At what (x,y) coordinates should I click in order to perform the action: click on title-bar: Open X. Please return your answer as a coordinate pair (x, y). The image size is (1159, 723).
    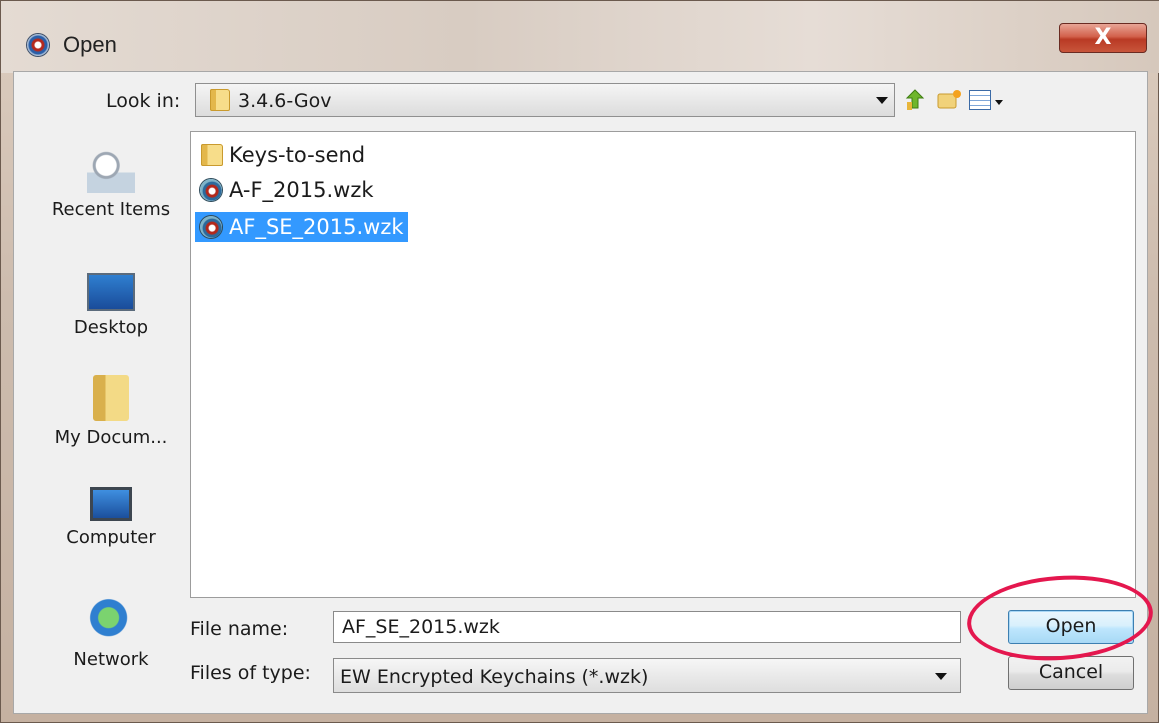
    Looking at the image, I should click on (580, 37).